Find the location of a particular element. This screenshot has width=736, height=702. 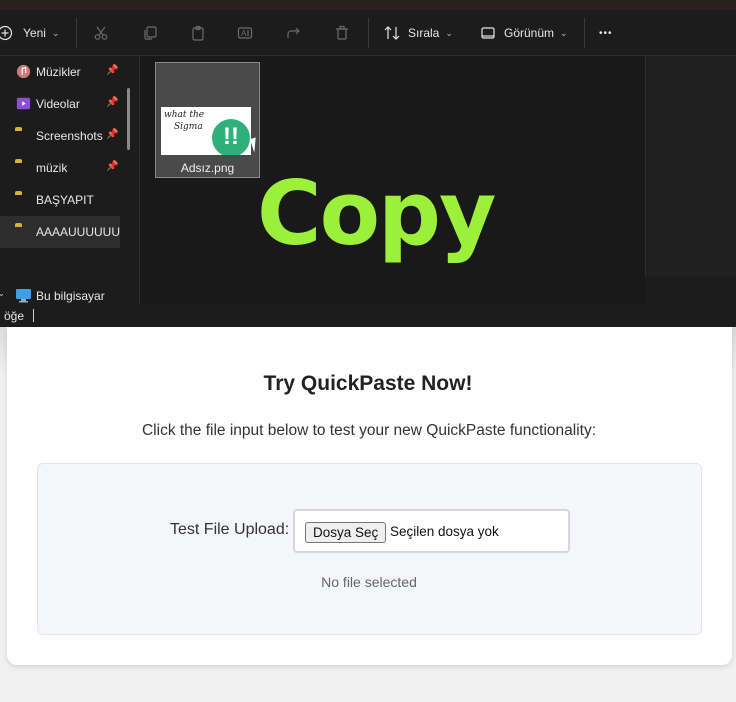

copy-overlay-text: Copy is located at coordinates (376, 213).